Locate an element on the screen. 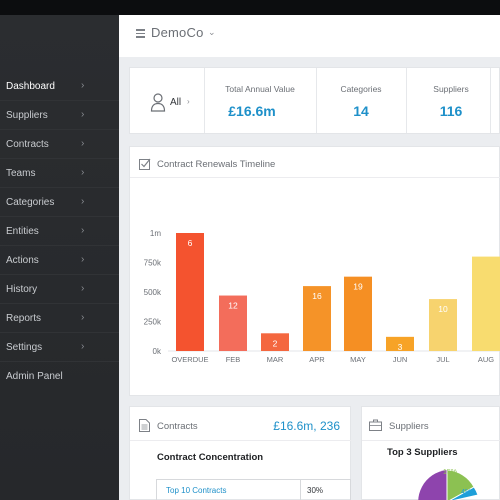 This screenshot has height=500, width=500. stat-title: Suppliers is located at coordinates (451, 89).